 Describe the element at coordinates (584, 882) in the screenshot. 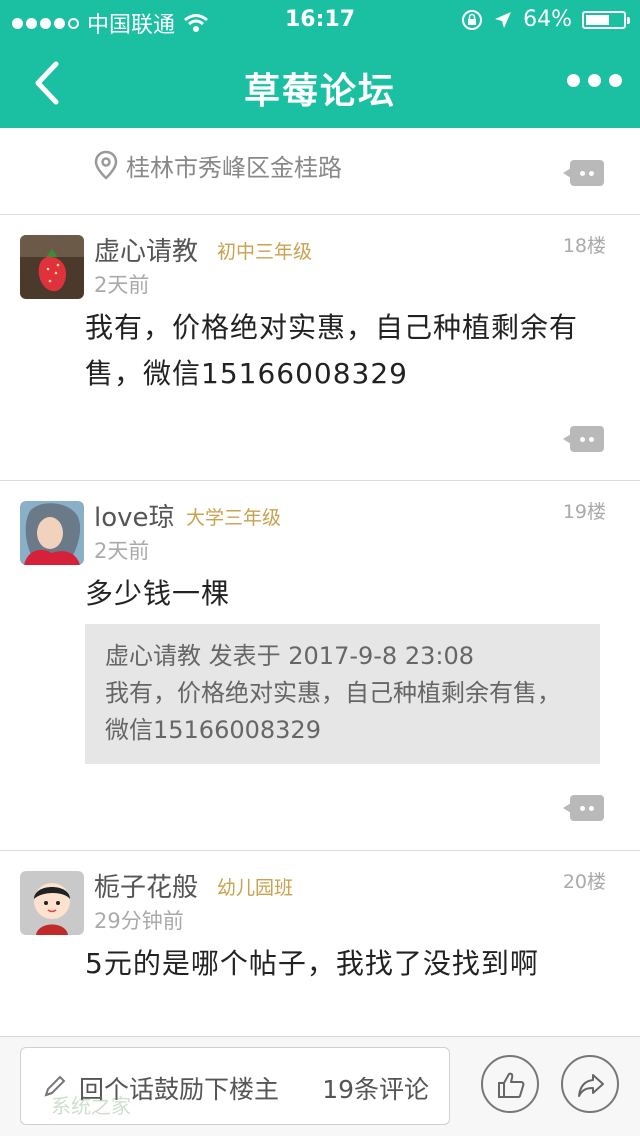

I see `floor-number: 20楼` at that location.